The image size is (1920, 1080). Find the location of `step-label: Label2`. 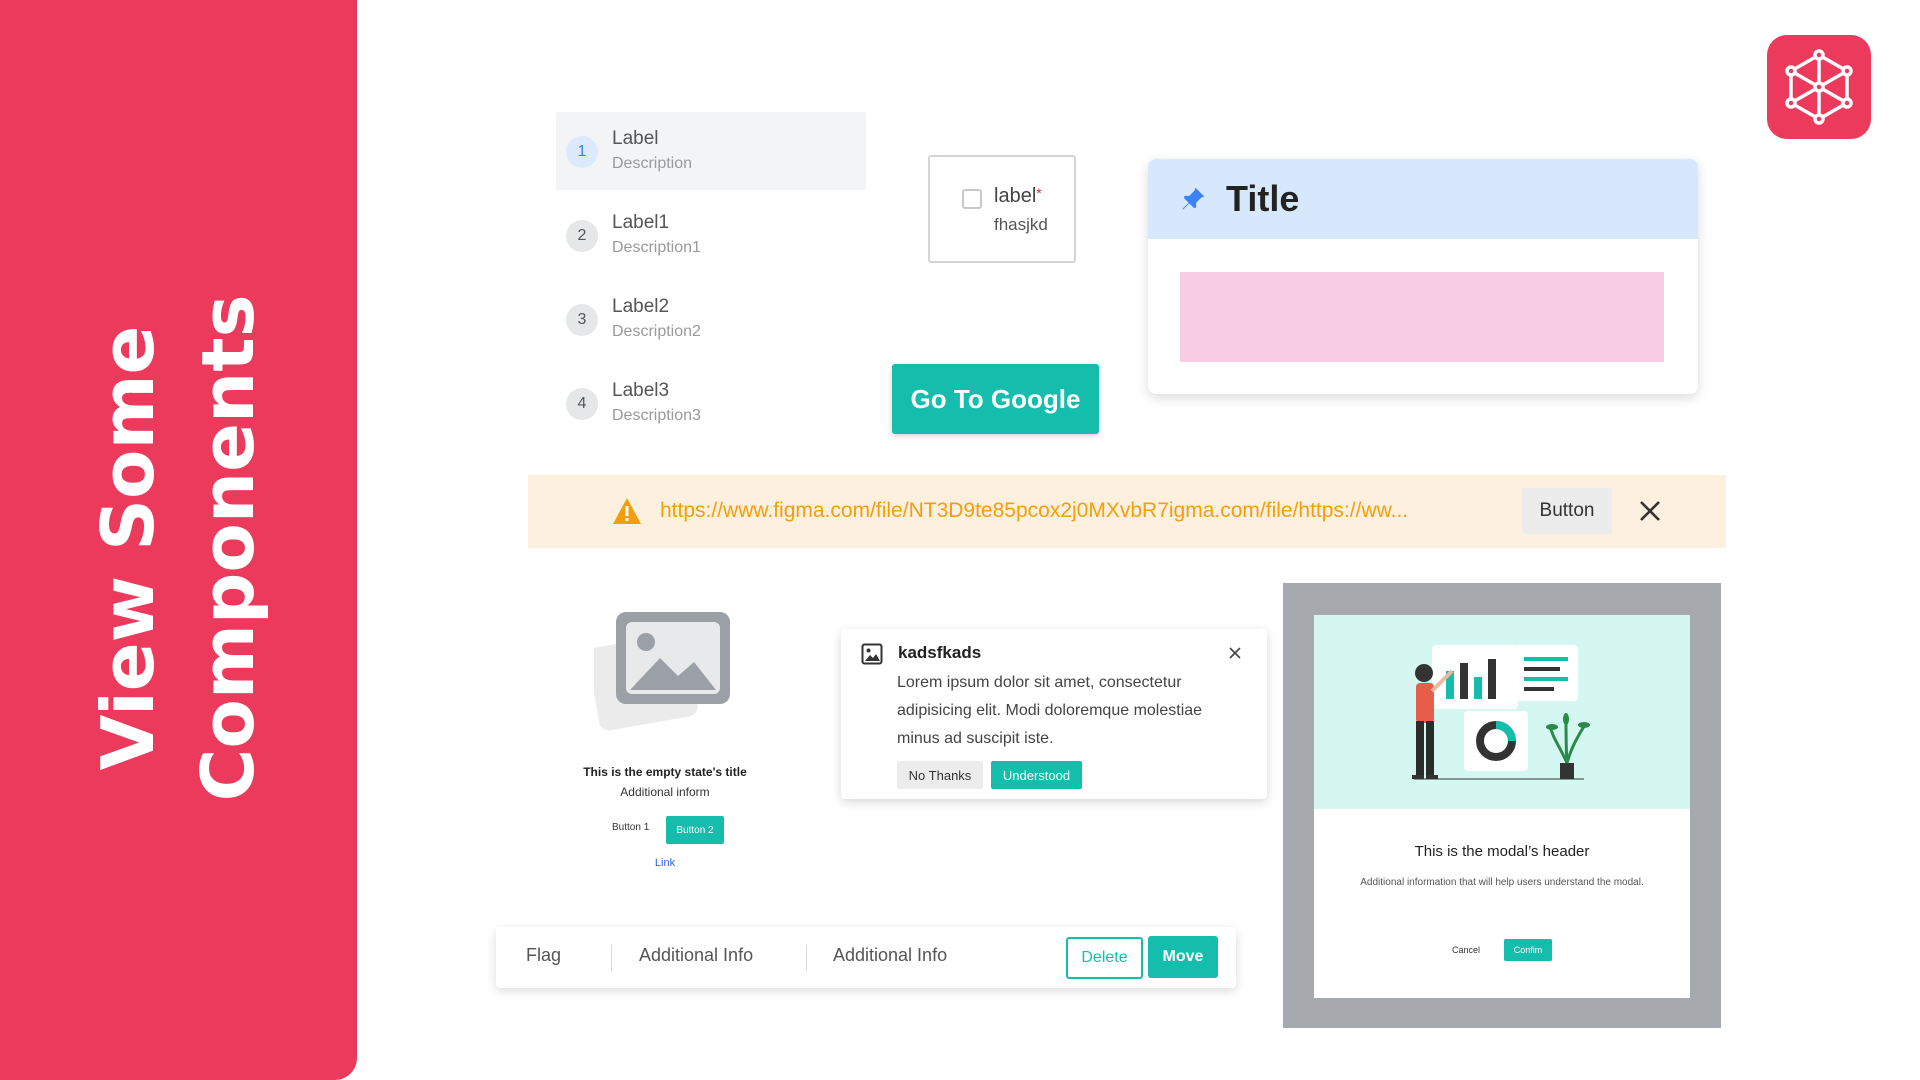

step-label: Label2 is located at coordinates (641, 306).